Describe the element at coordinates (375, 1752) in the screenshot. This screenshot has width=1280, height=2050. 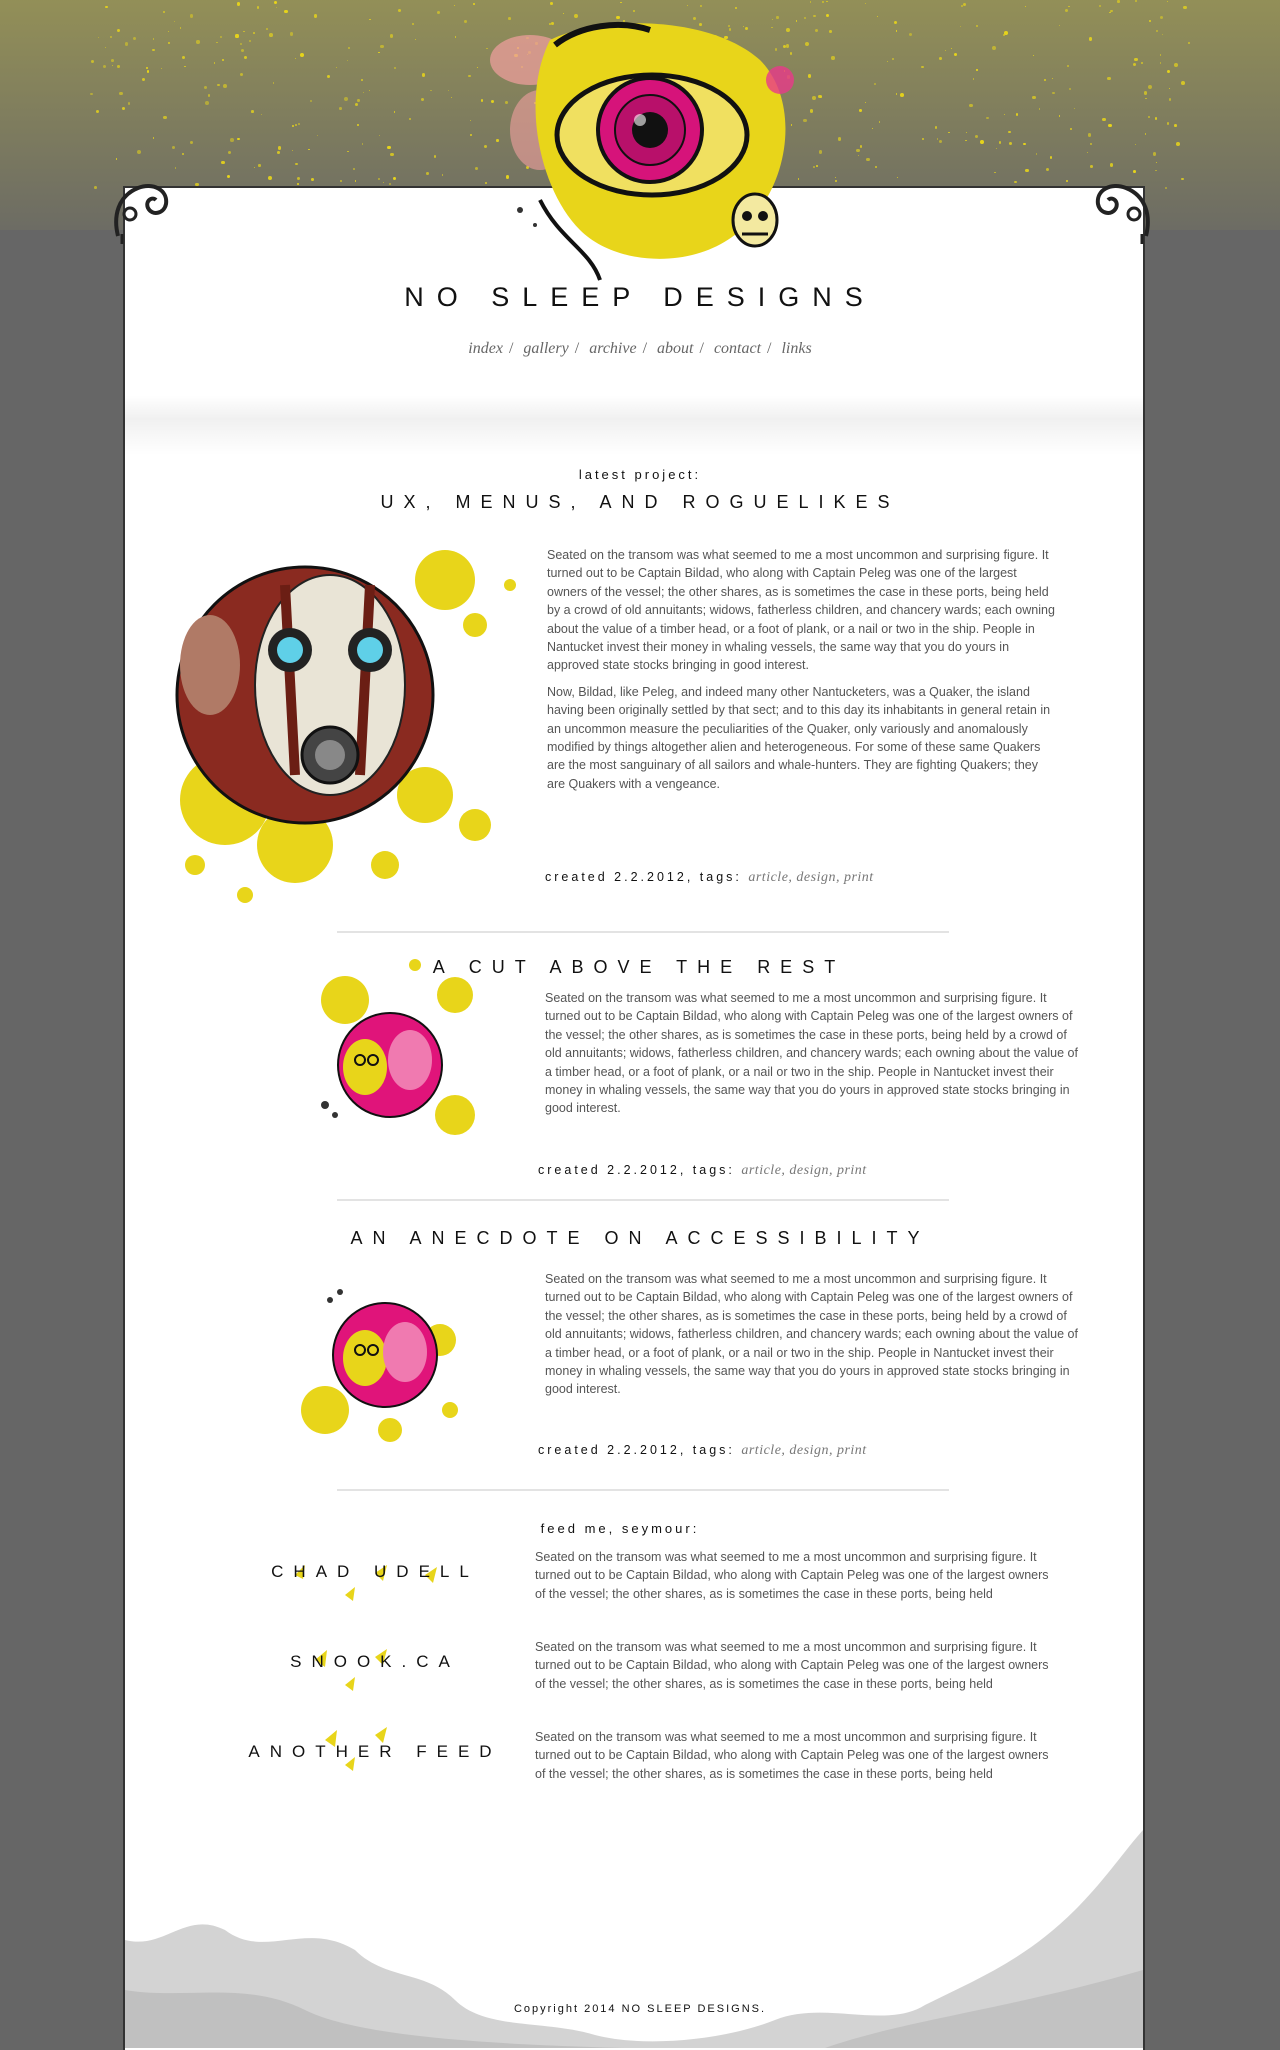
I see `feed-name: ANOTHER FEED` at that location.